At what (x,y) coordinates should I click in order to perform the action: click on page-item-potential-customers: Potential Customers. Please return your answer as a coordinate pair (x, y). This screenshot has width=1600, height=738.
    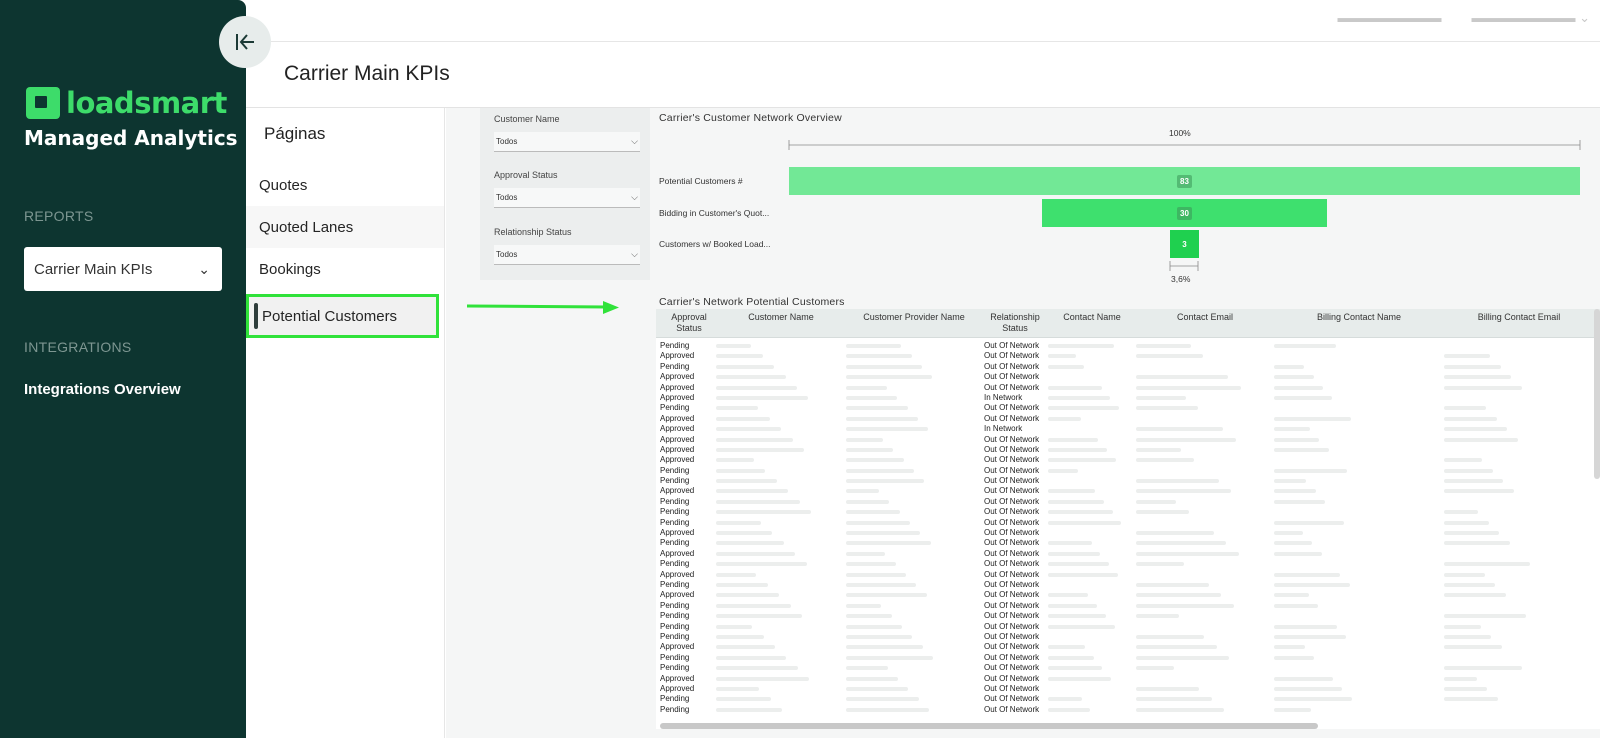
    Looking at the image, I should click on (342, 316).